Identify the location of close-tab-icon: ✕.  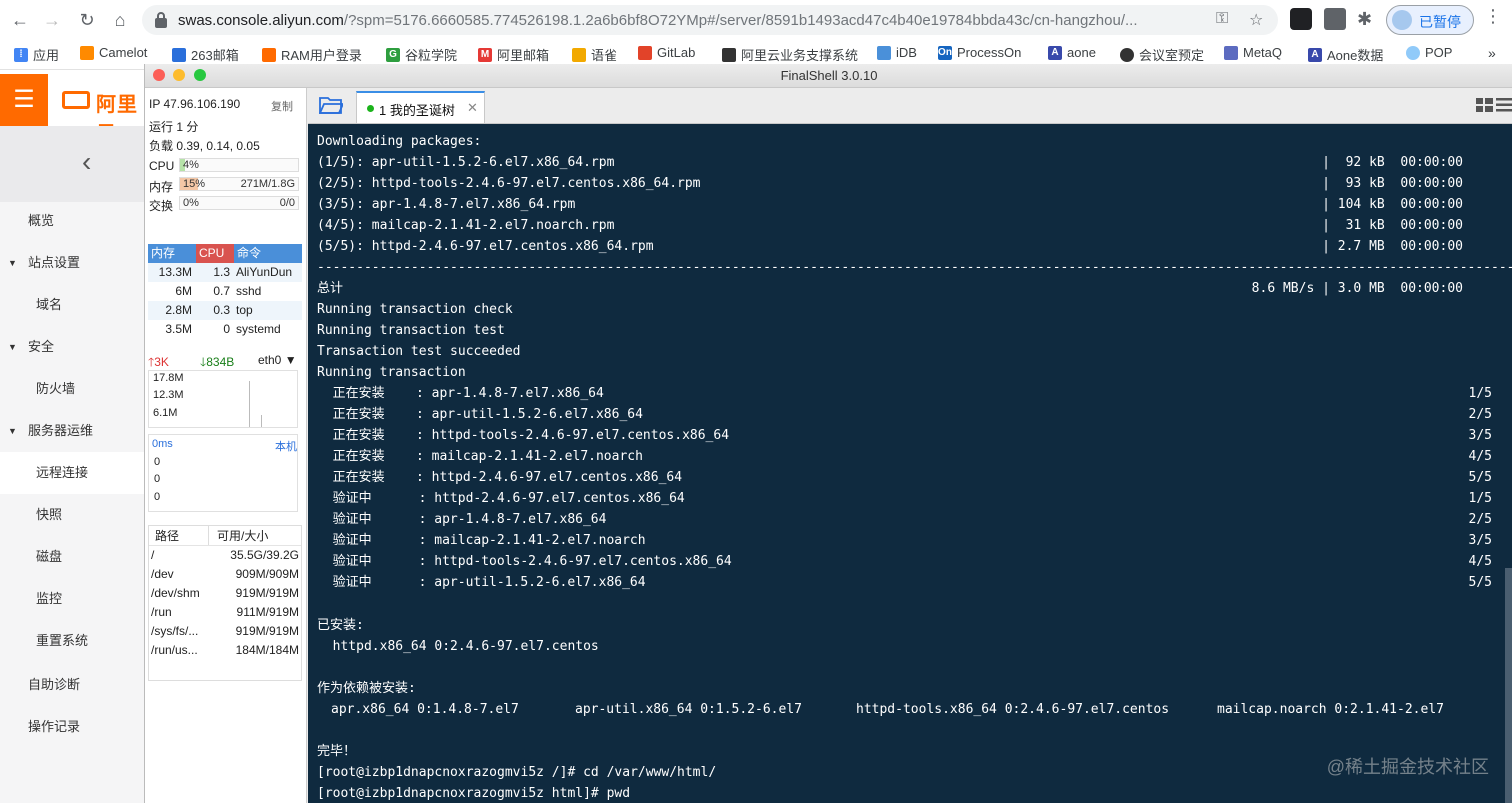
(472, 108).